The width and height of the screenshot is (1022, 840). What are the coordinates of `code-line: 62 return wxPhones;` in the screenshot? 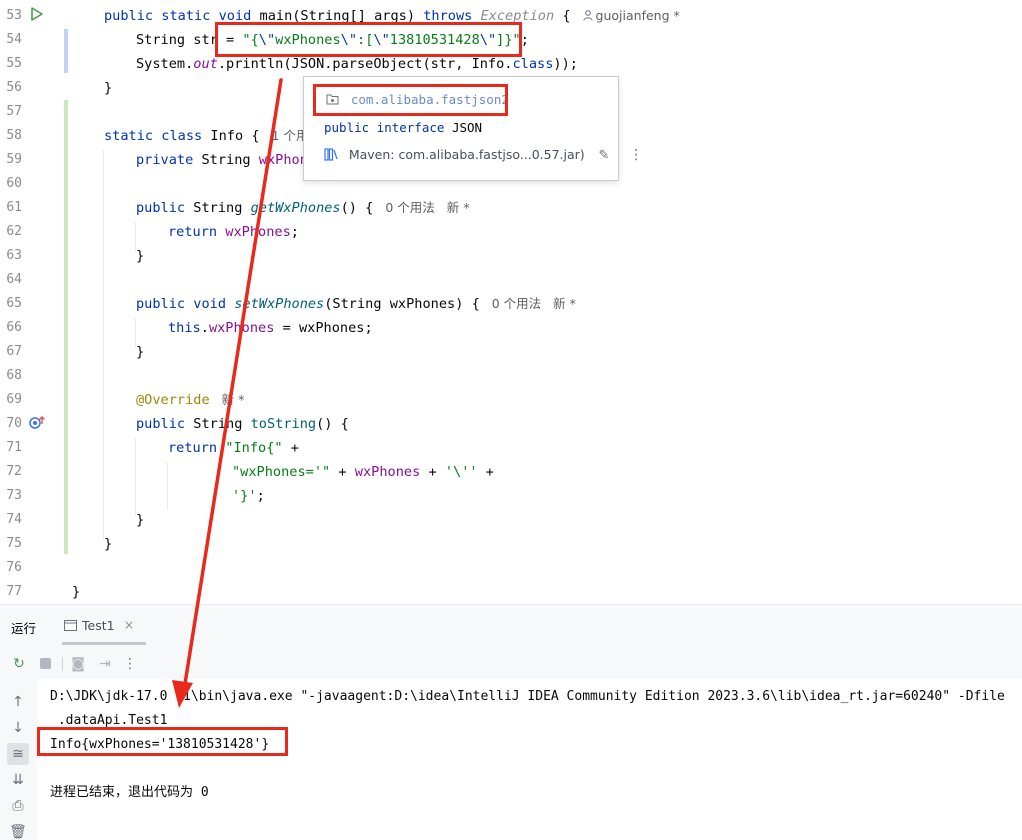 It's located at (511, 232).